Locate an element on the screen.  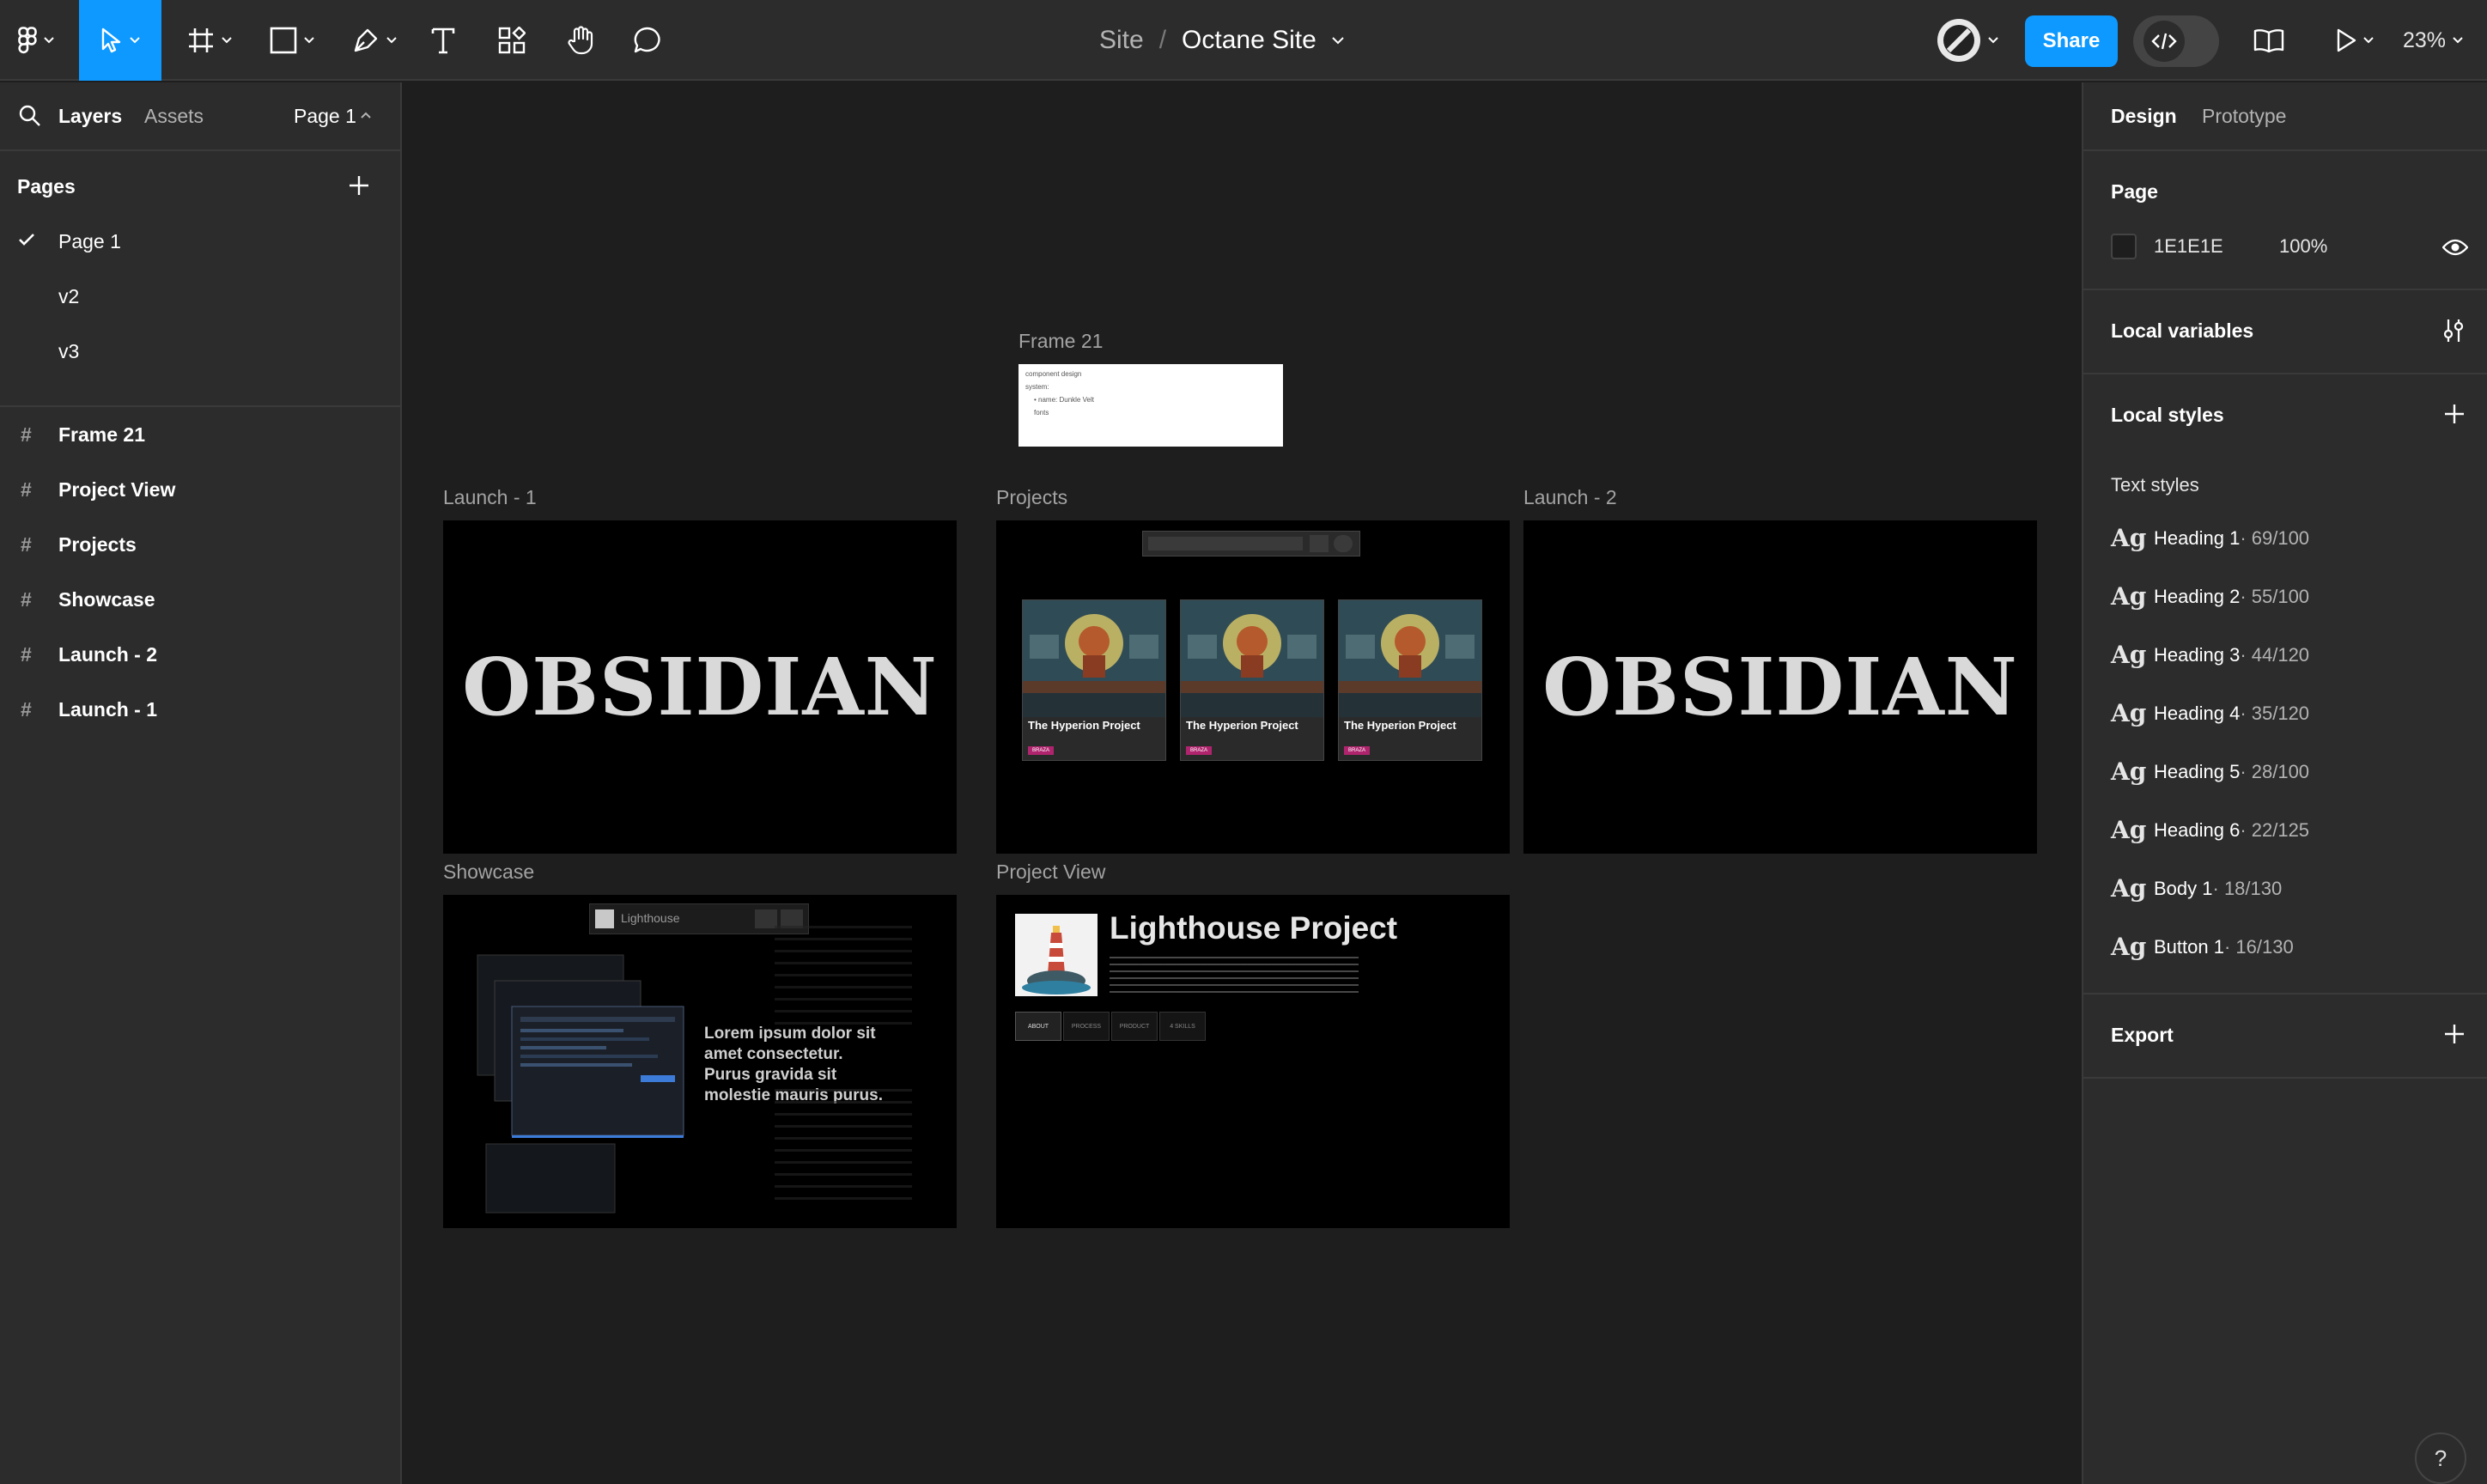
layer-label: Showcase is located at coordinates (106, 599).